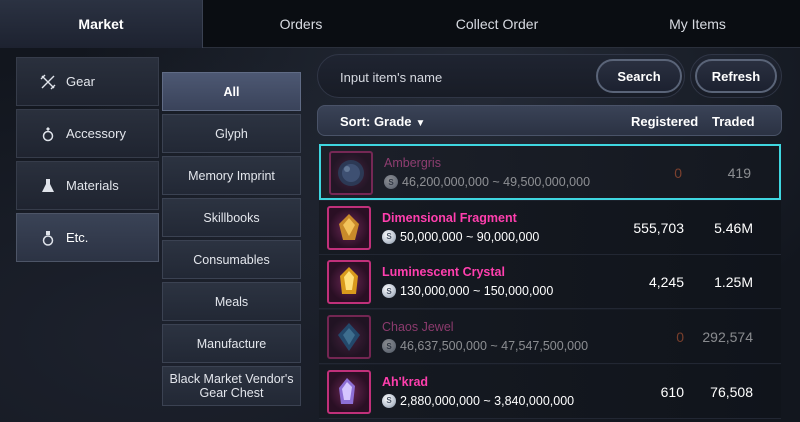  I want to click on category-materials: Materials, so click(87, 185).